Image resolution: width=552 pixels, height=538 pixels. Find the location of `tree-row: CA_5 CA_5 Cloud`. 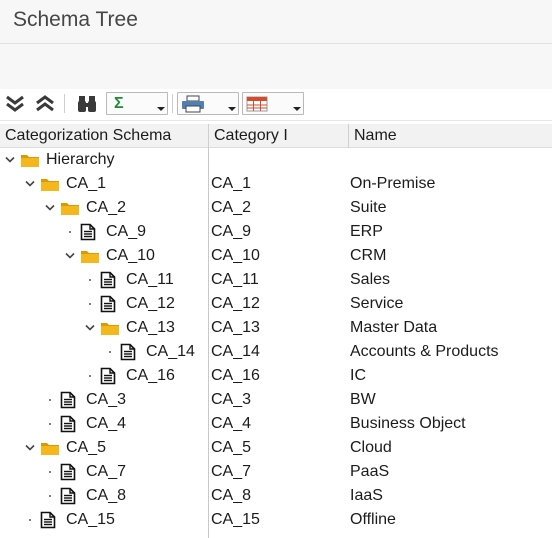

tree-row: CA_5 CA_5 Cloud is located at coordinates (276, 448).